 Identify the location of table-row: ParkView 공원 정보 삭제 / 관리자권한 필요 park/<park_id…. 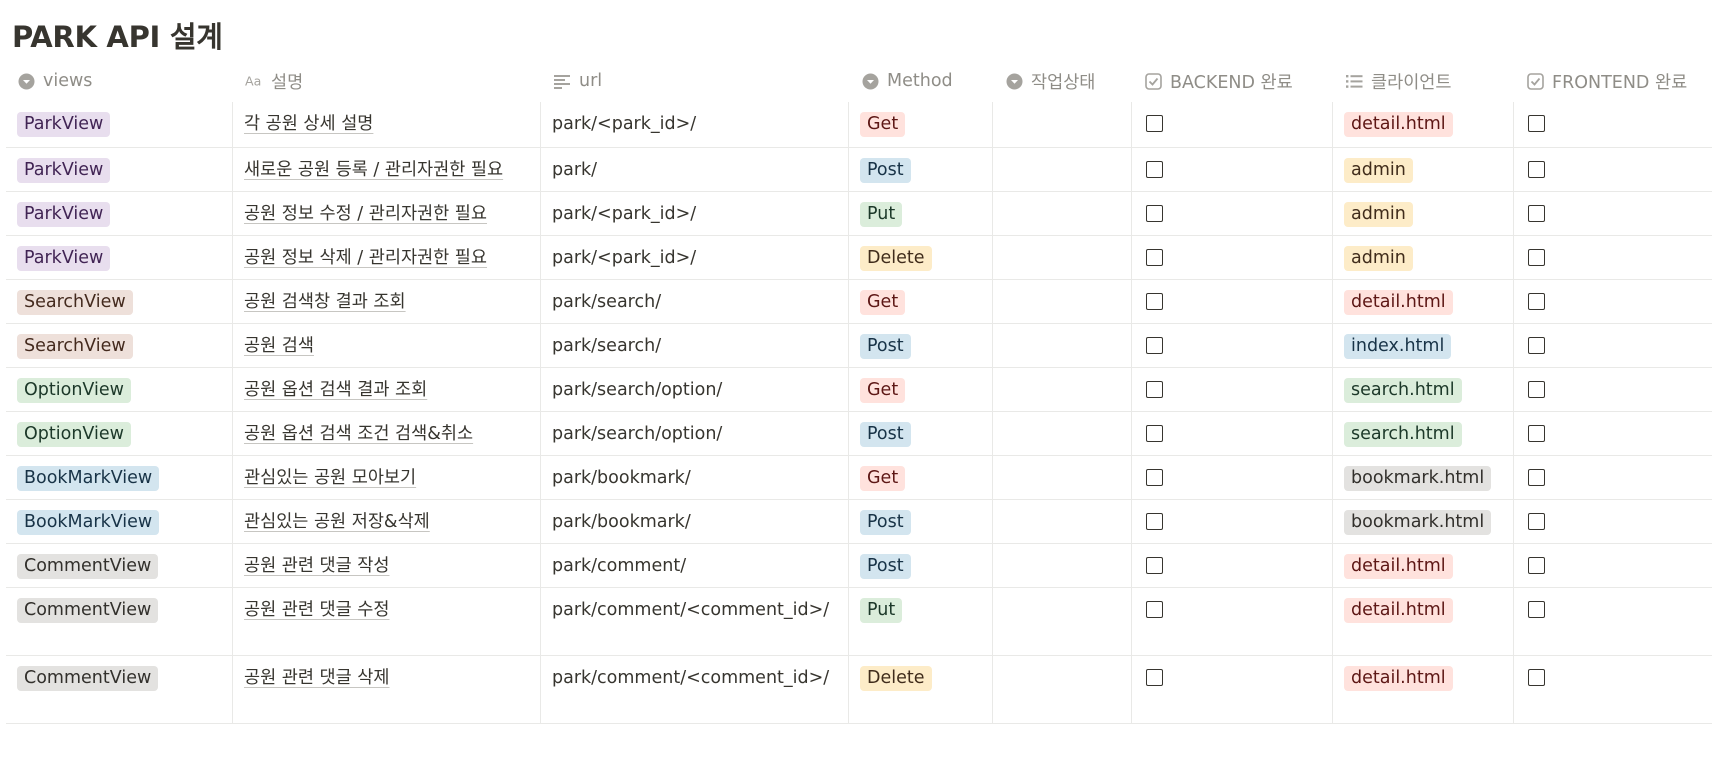
(859, 258).